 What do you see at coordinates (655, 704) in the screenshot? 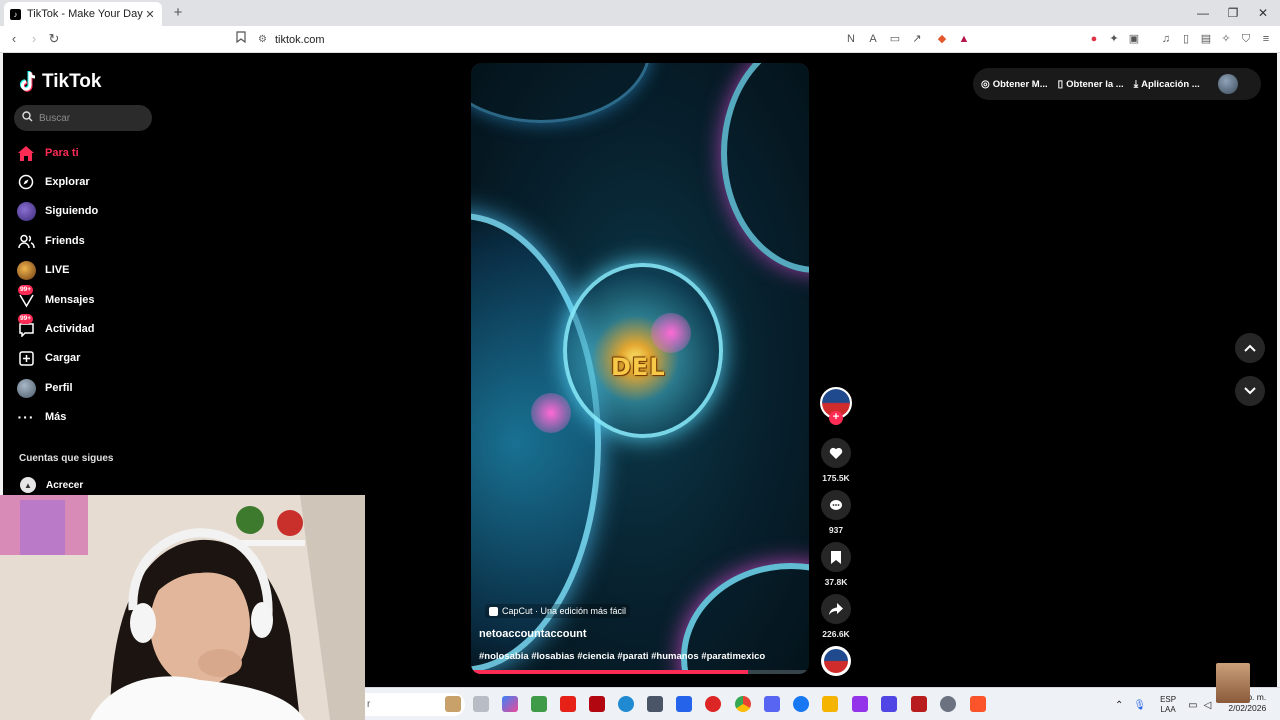
I see `app-feather-icon` at bounding box center [655, 704].